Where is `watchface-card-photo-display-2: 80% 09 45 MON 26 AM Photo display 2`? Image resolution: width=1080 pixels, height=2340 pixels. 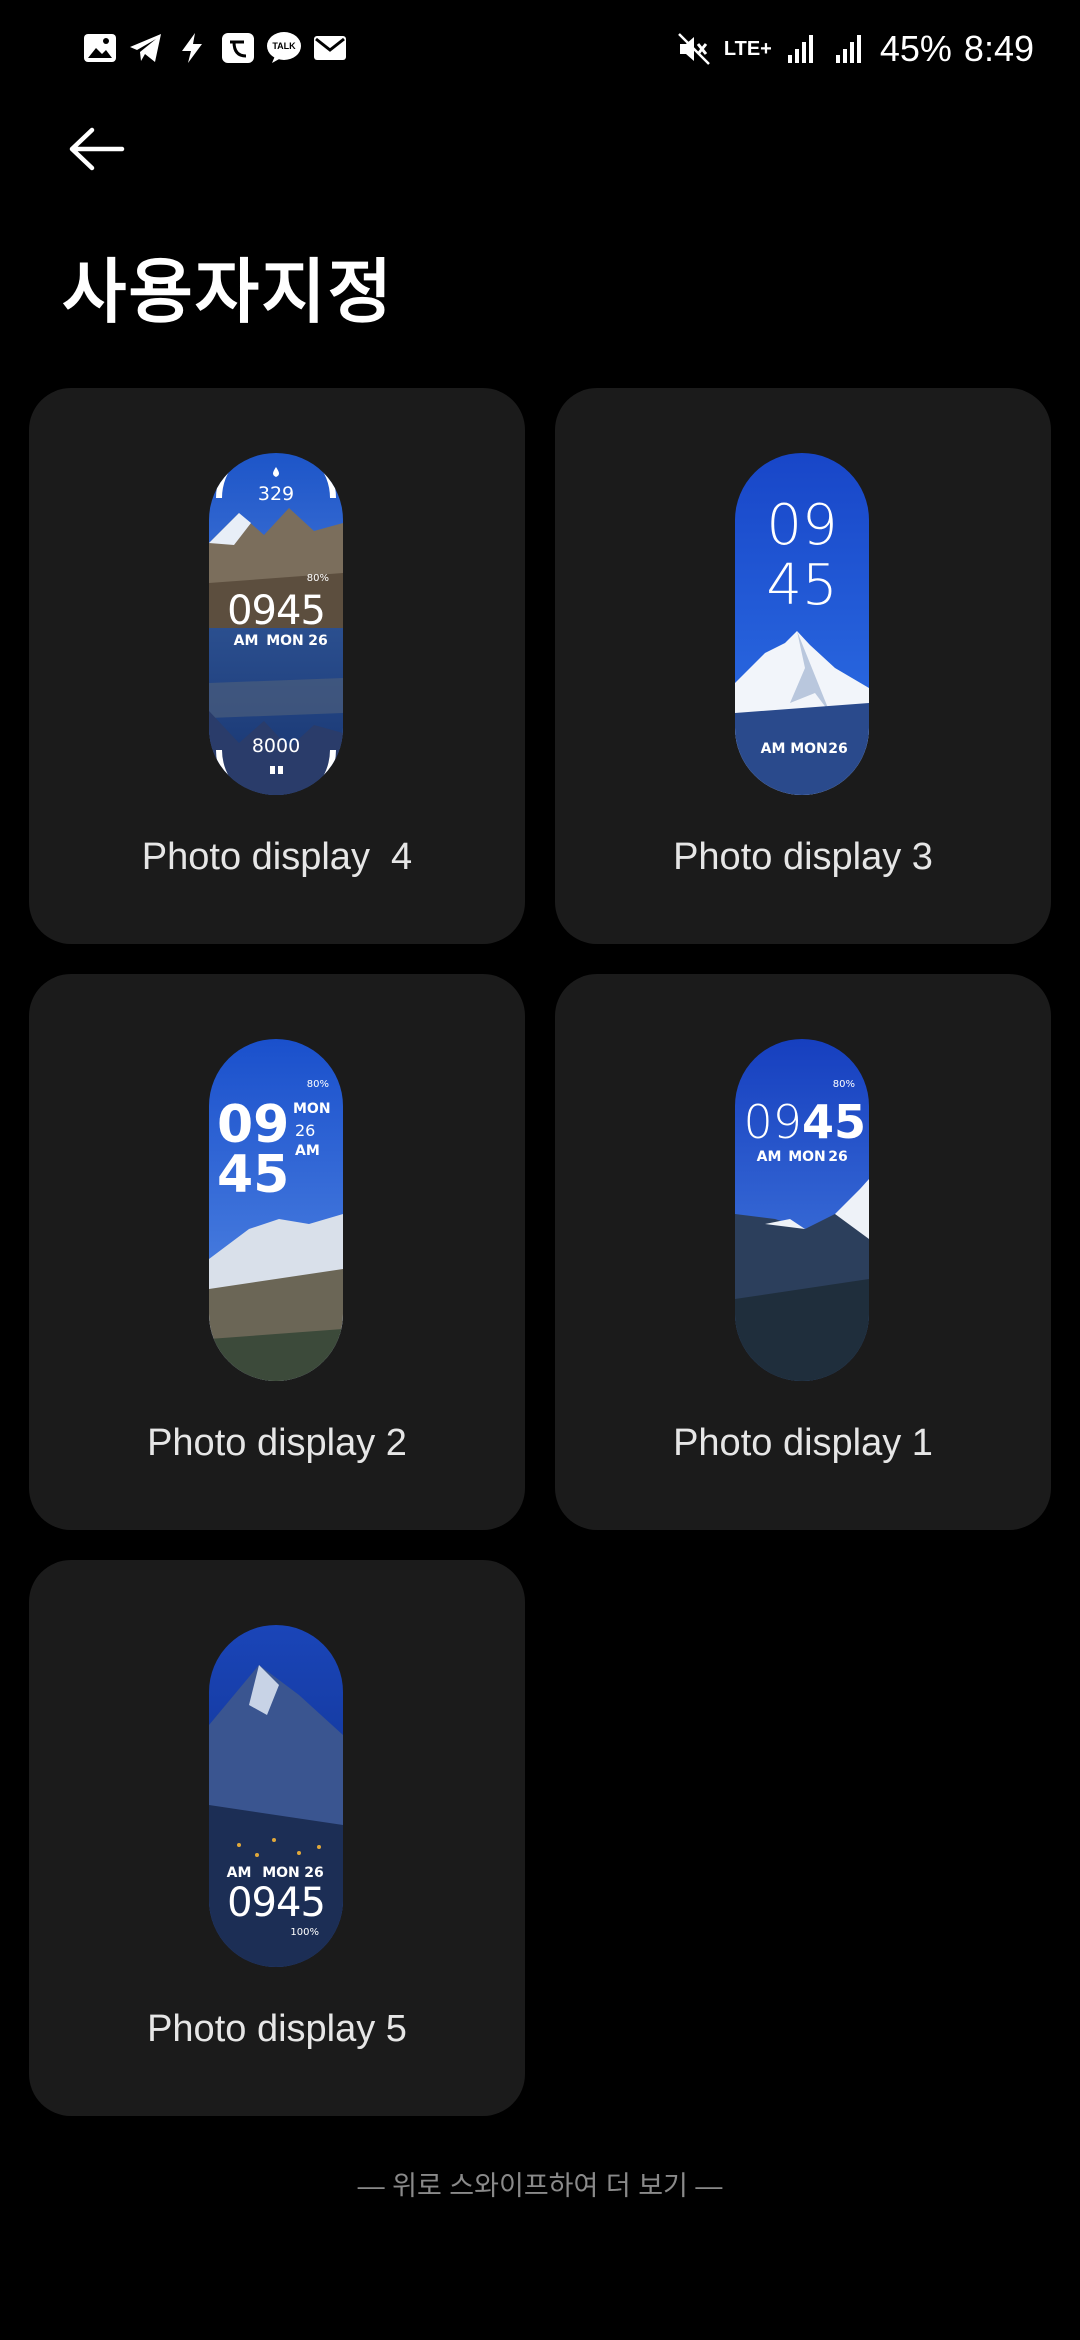
watchface-card-photo-display-2: 80% 09 45 MON 26 AM Photo display 2 is located at coordinates (277, 1252).